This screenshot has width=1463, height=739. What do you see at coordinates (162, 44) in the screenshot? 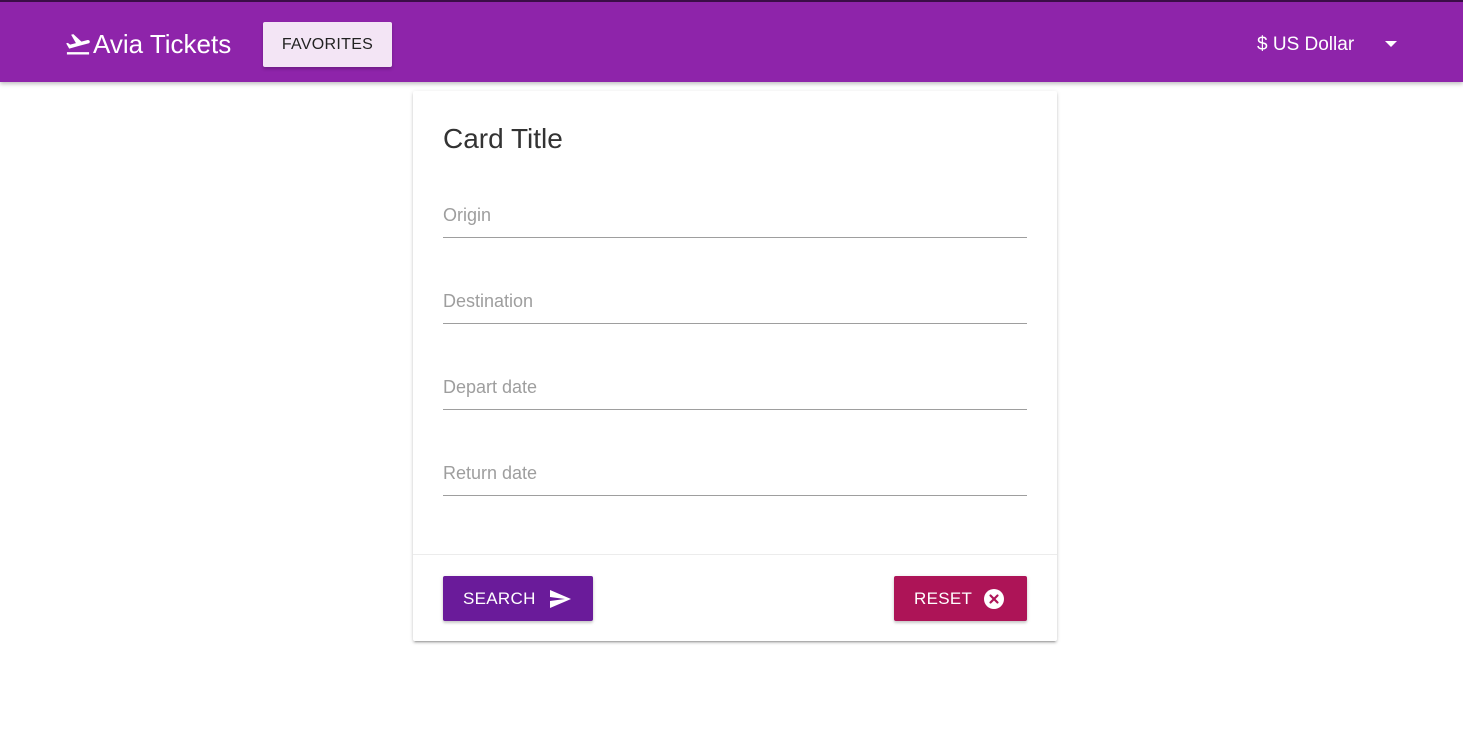
I see `brand-title: Avia Tickets` at bounding box center [162, 44].